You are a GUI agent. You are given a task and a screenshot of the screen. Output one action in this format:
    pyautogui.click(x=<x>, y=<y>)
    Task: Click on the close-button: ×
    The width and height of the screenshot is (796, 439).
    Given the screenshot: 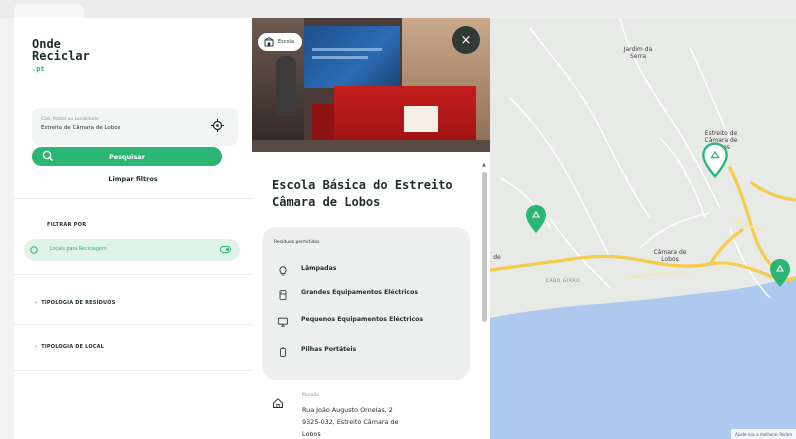 What is the action you would take?
    pyautogui.click(x=466, y=40)
    